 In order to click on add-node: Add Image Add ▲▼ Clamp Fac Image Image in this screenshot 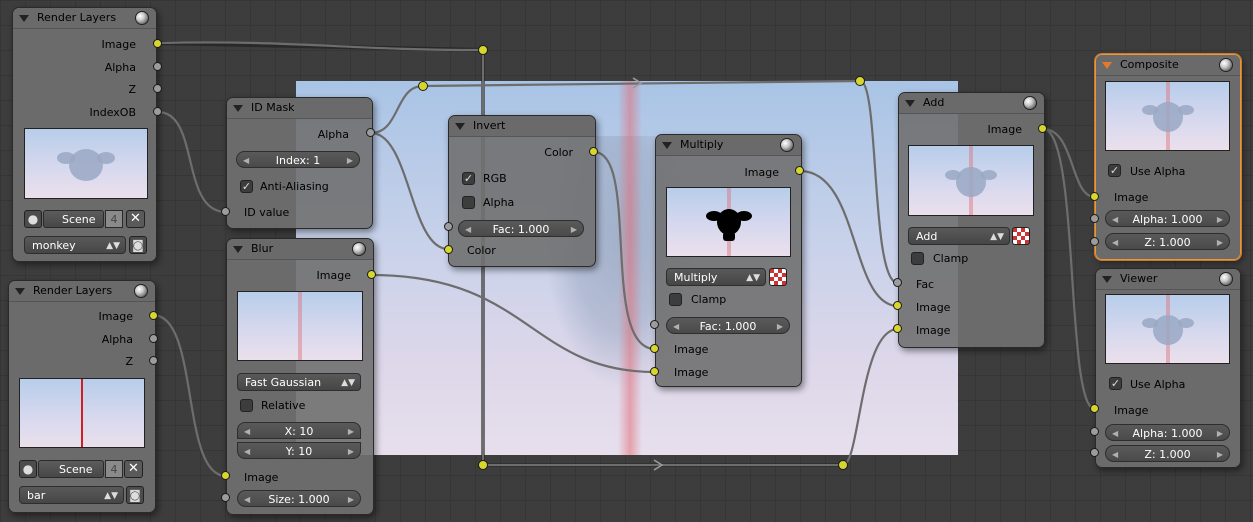, I will do `click(971, 220)`.